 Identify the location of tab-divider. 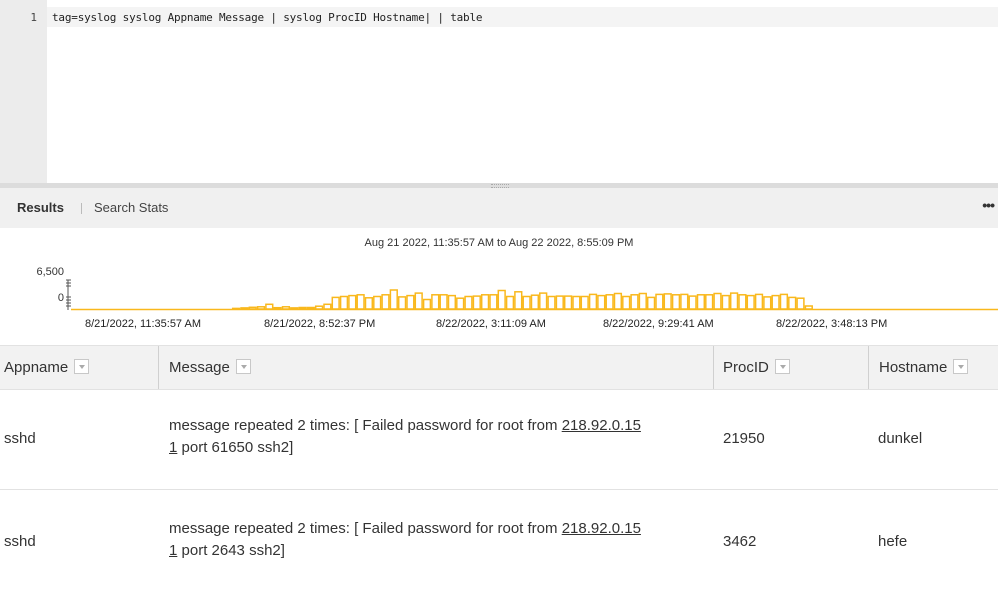
(81, 208).